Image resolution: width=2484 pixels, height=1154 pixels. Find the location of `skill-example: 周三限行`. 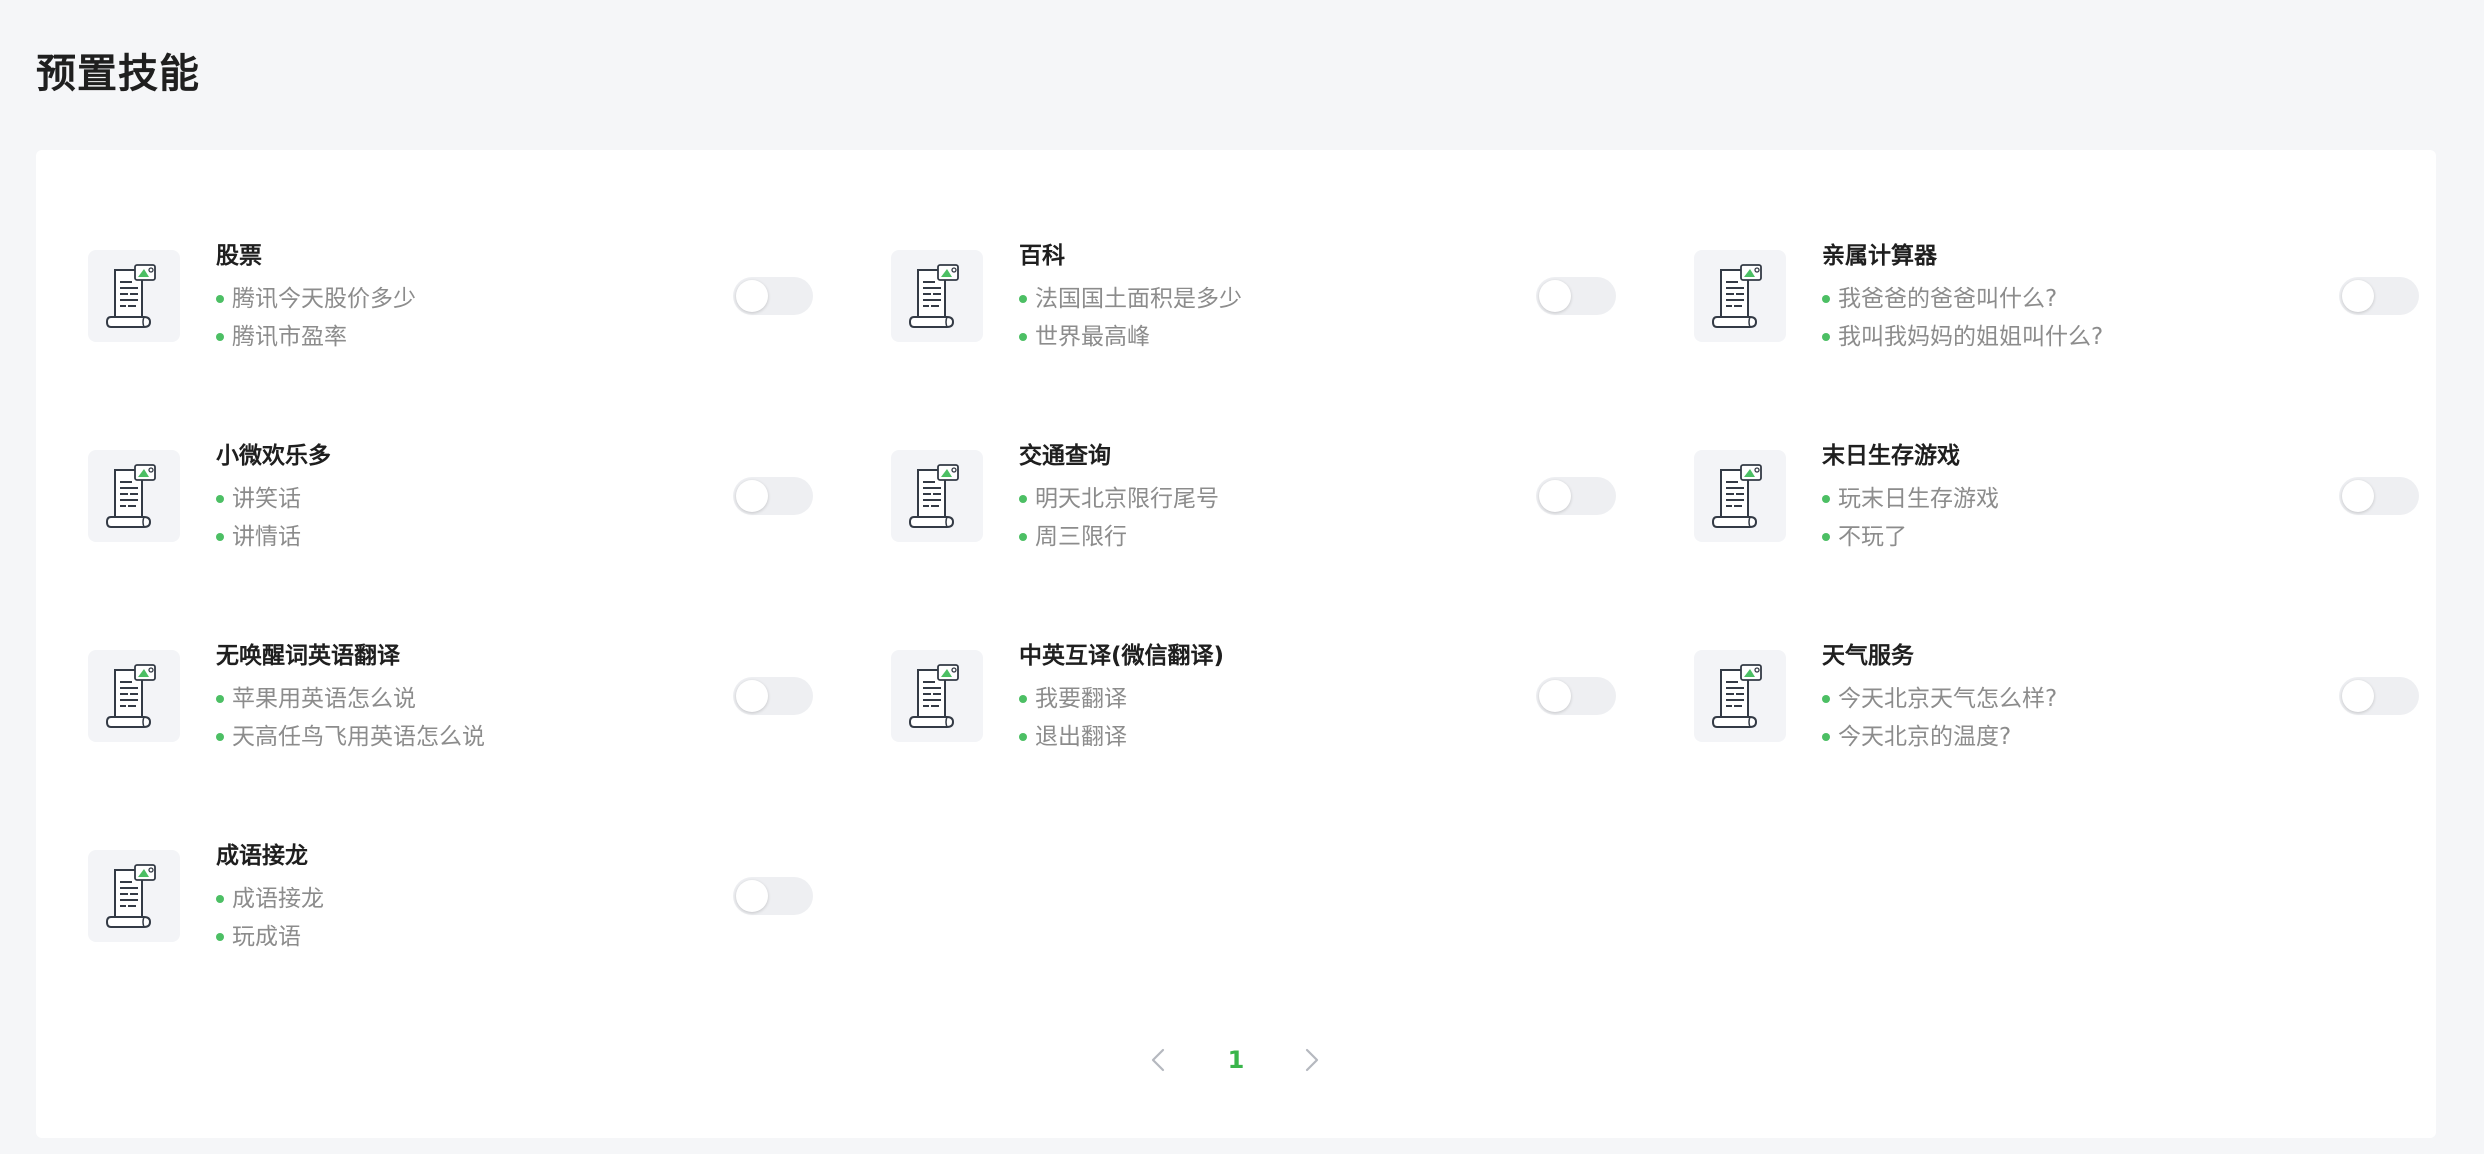

skill-example: 周三限行 is located at coordinates (1119, 537).